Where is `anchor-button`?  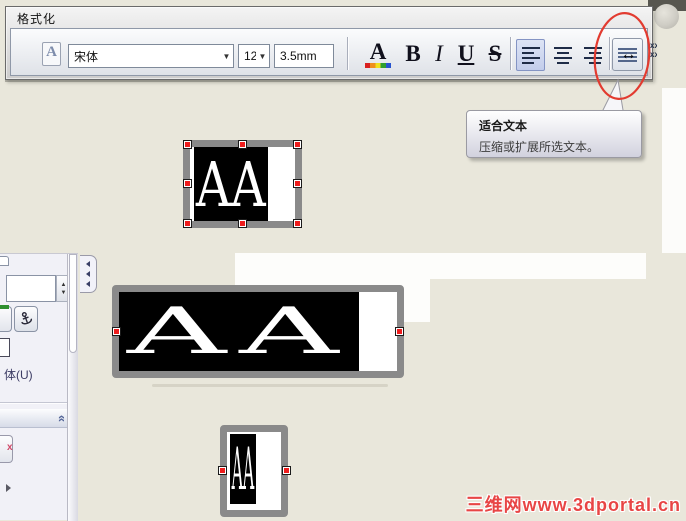
anchor-button is located at coordinates (26, 319).